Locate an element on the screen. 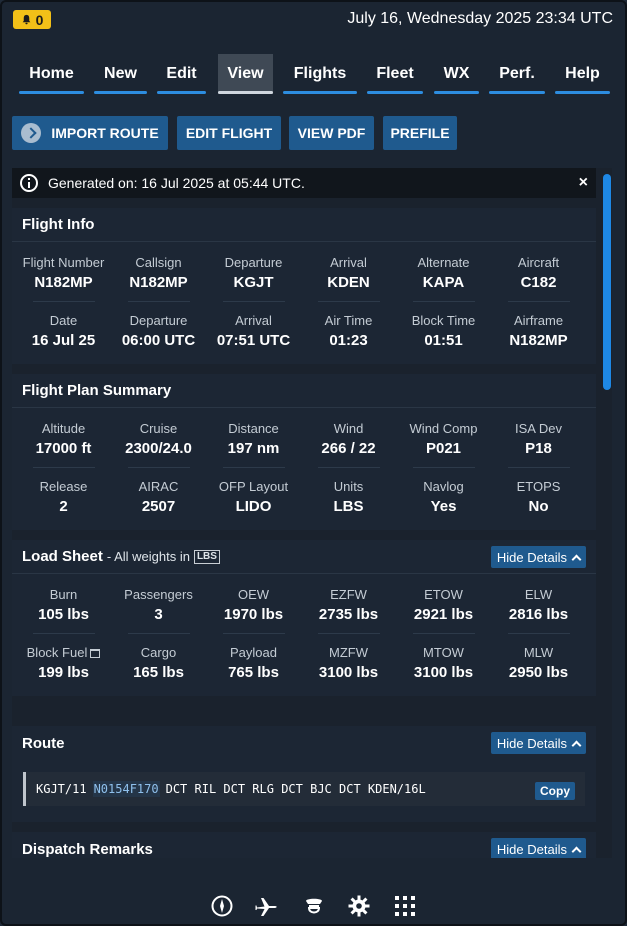 This screenshot has width=627, height=926. dispatch-remarks-card: Dispatch Remarks Hide Details is located at coordinates (304, 845).